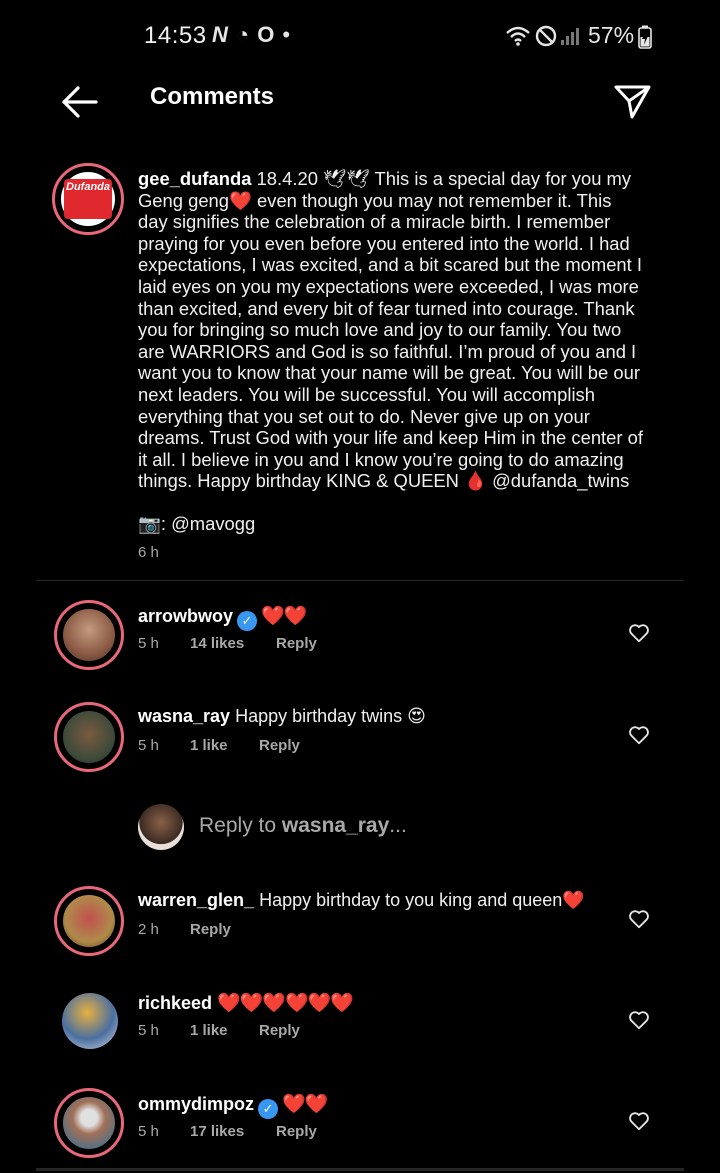 Image resolution: width=720 pixels, height=1173 pixels. I want to click on comment-text-row: ommydimpoz ✓ ❤️❤️, so click(233, 1105).